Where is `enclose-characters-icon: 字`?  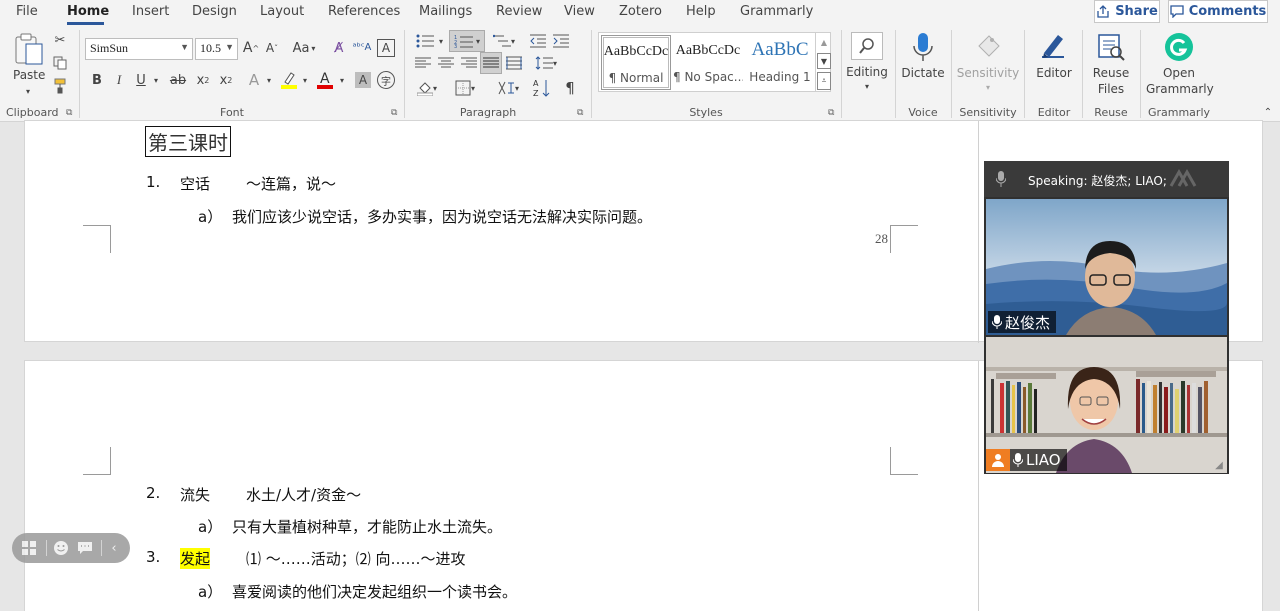
enclose-characters-icon: 字 is located at coordinates (386, 80).